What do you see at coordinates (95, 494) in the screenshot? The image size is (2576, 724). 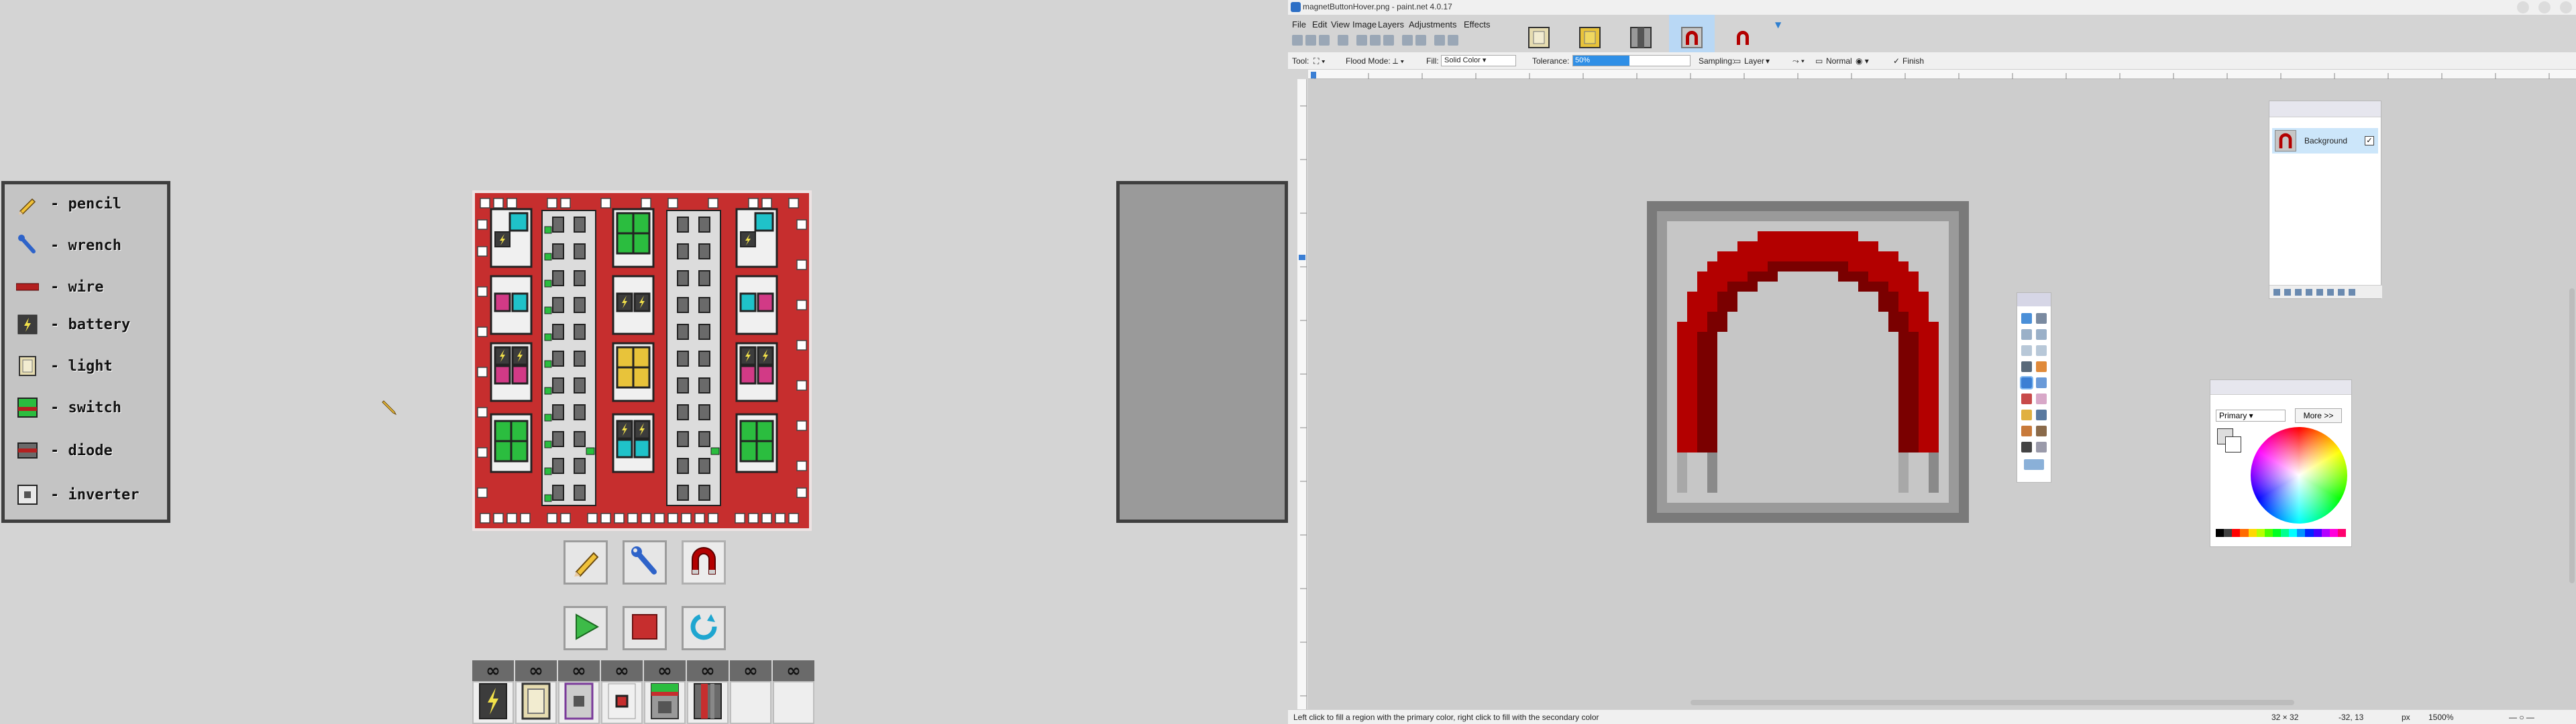 I see `legend-label-inverter: - inverter` at bounding box center [95, 494].